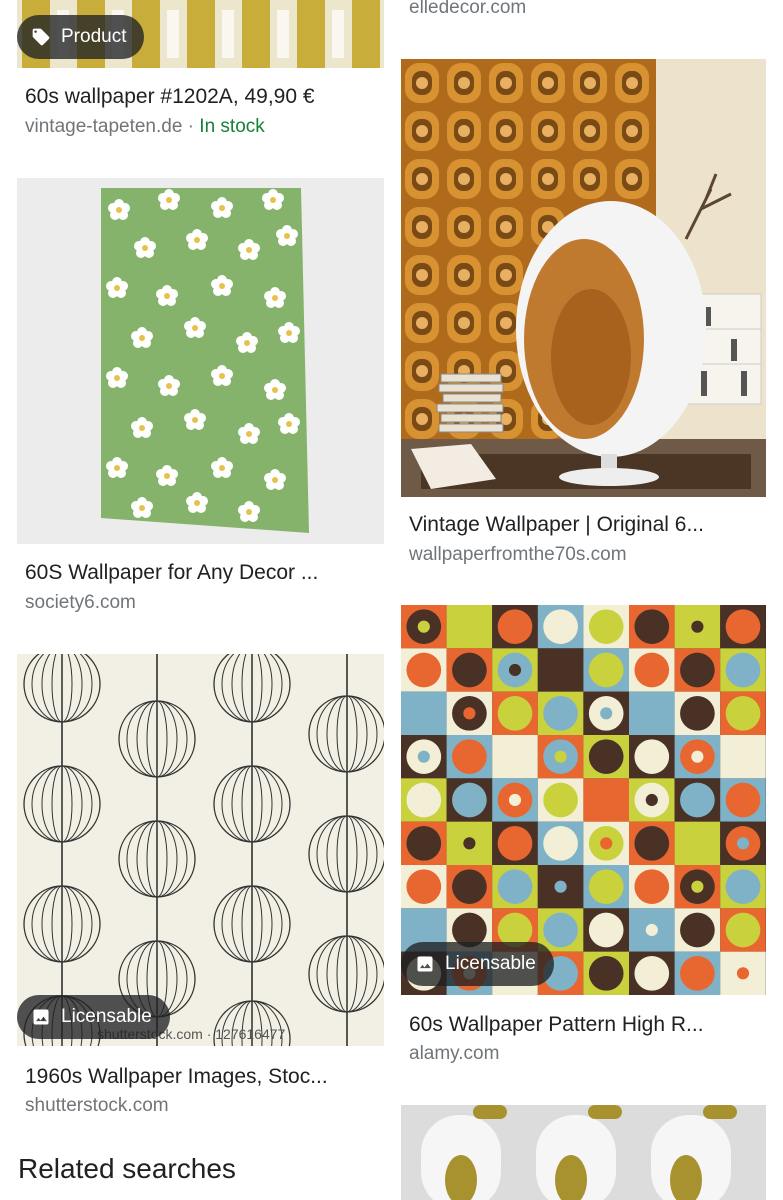 This screenshot has width=783, height=1200. What do you see at coordinates (41, 37) in the screenshot?
I see `tag-icon` at bounding box center [41, 37].